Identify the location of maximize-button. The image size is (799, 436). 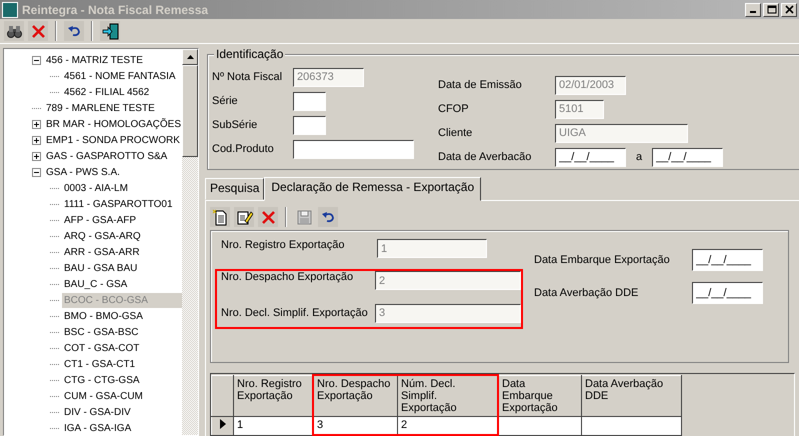
(771, 9).